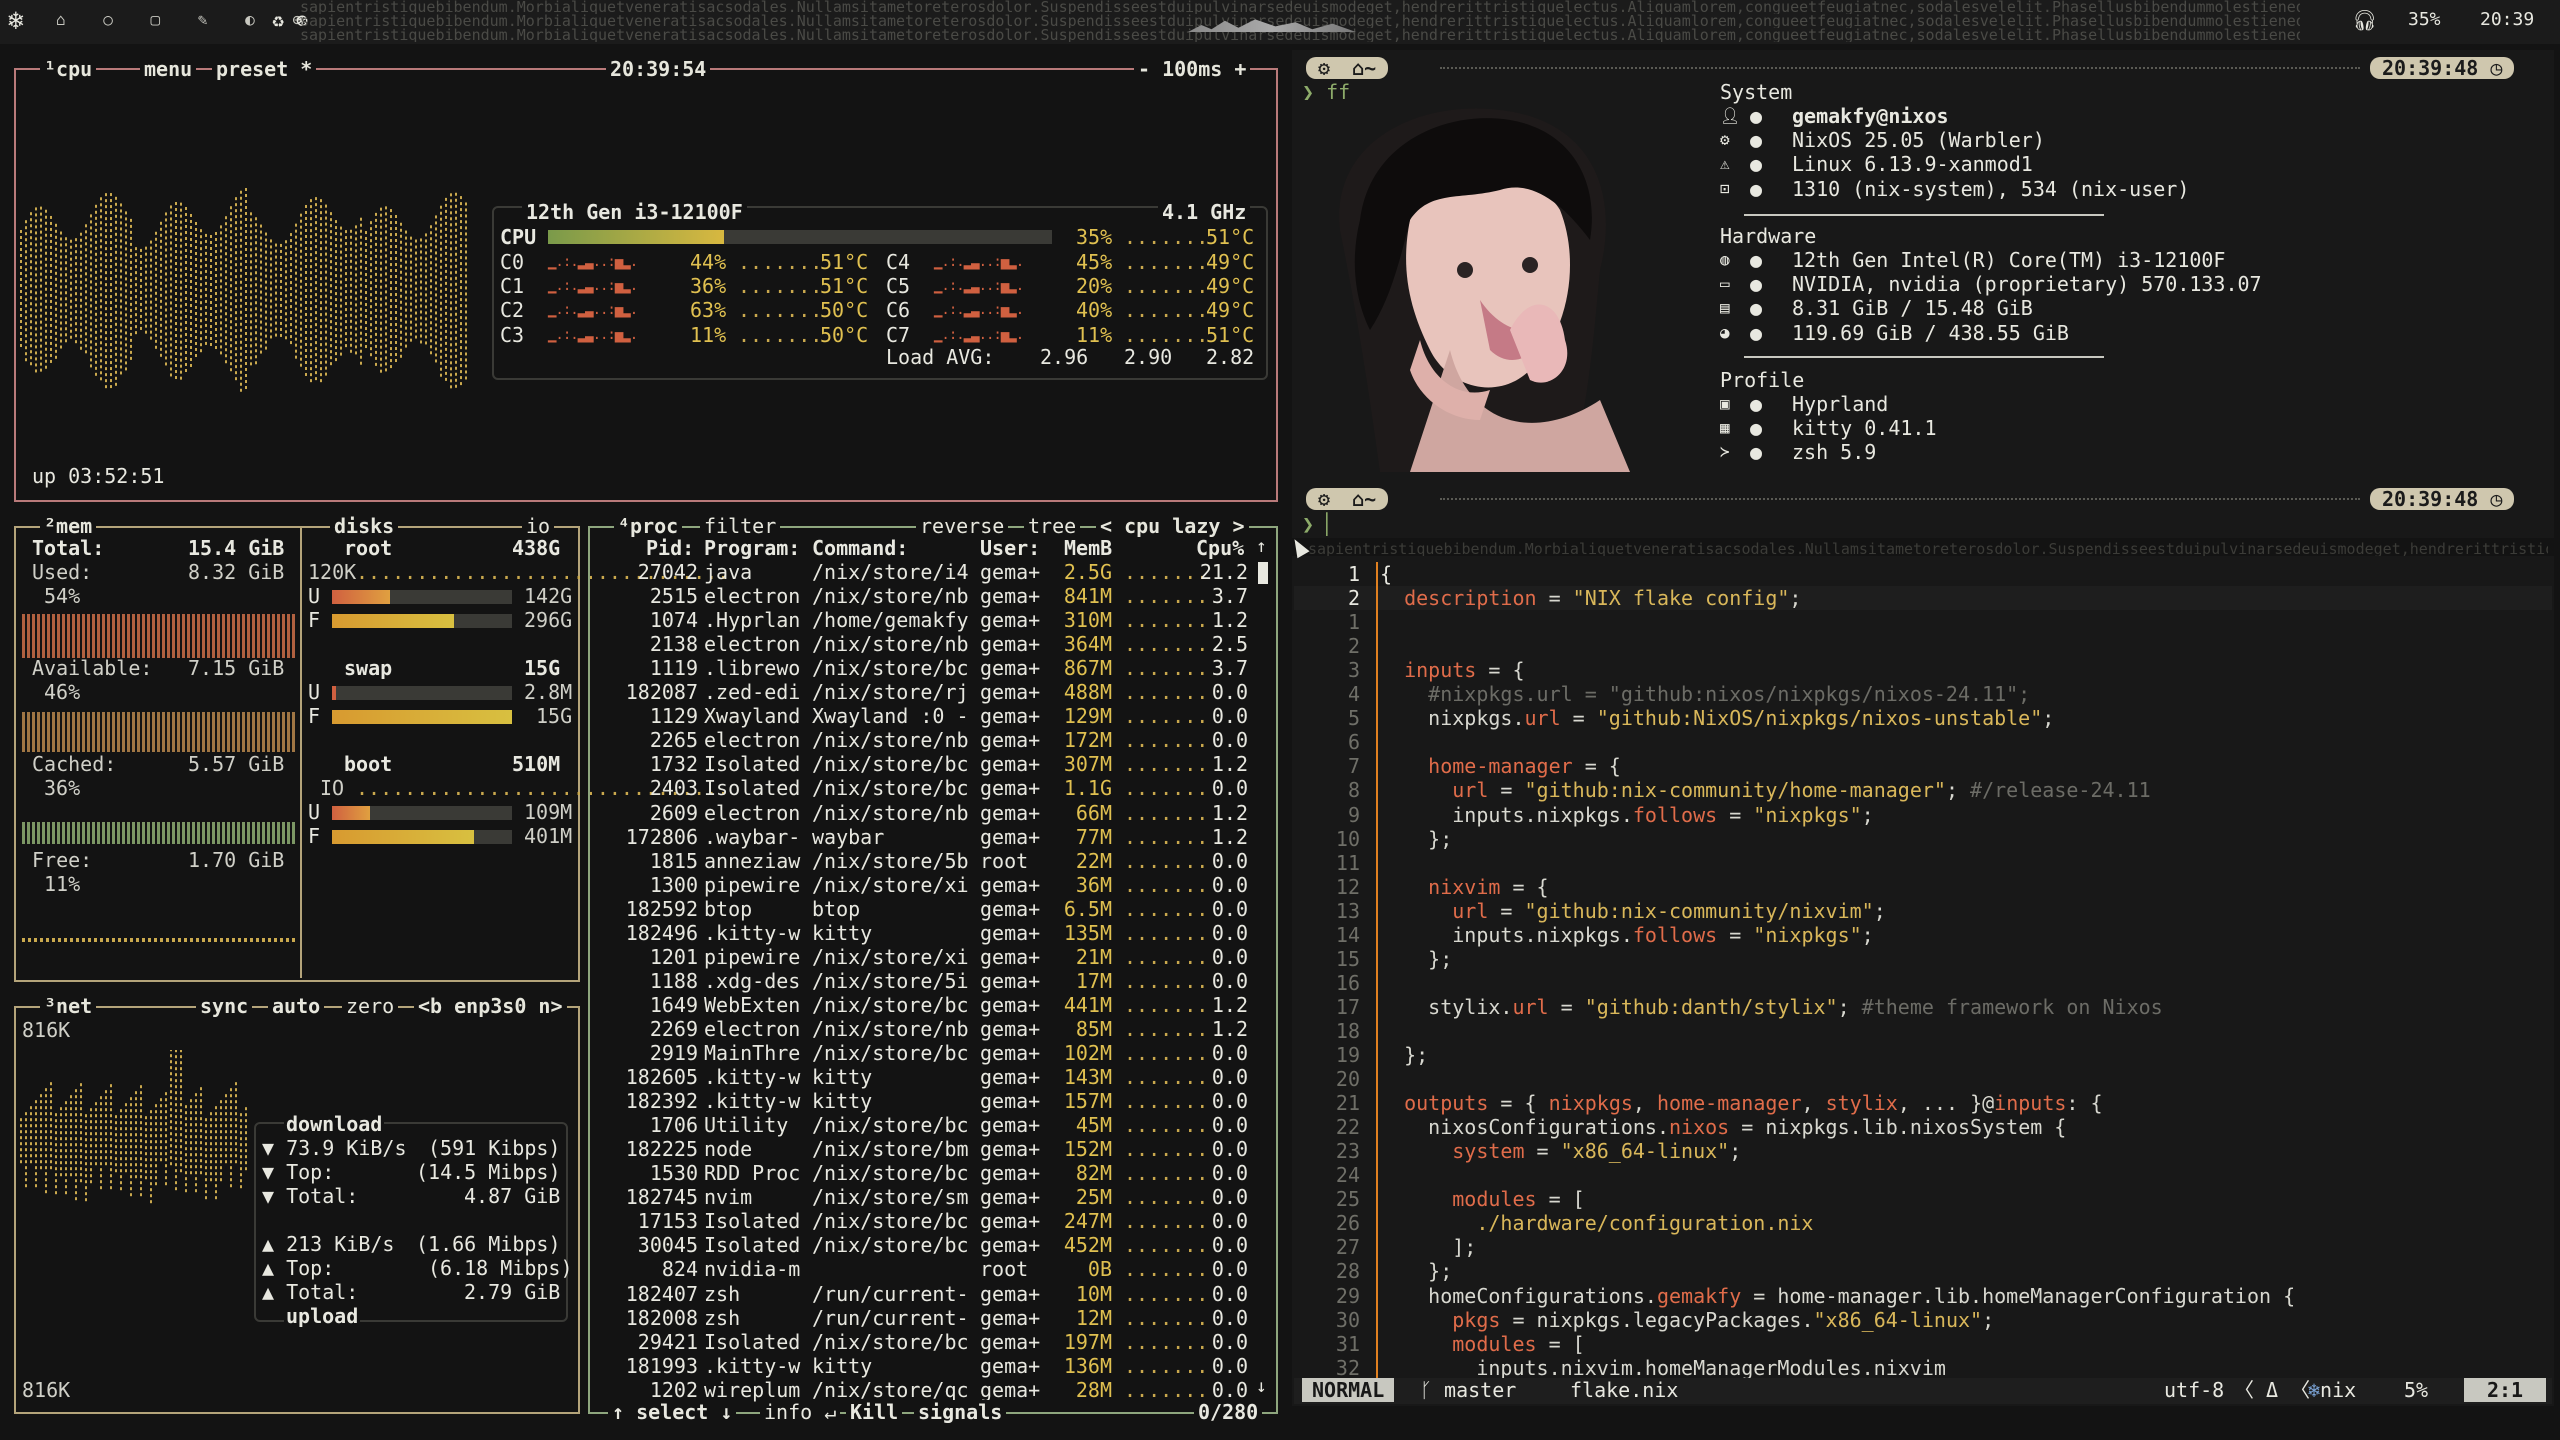 This screenshot has height=1440, width=2560. I want to click on proc-pid: 1119, so click(644, 668).